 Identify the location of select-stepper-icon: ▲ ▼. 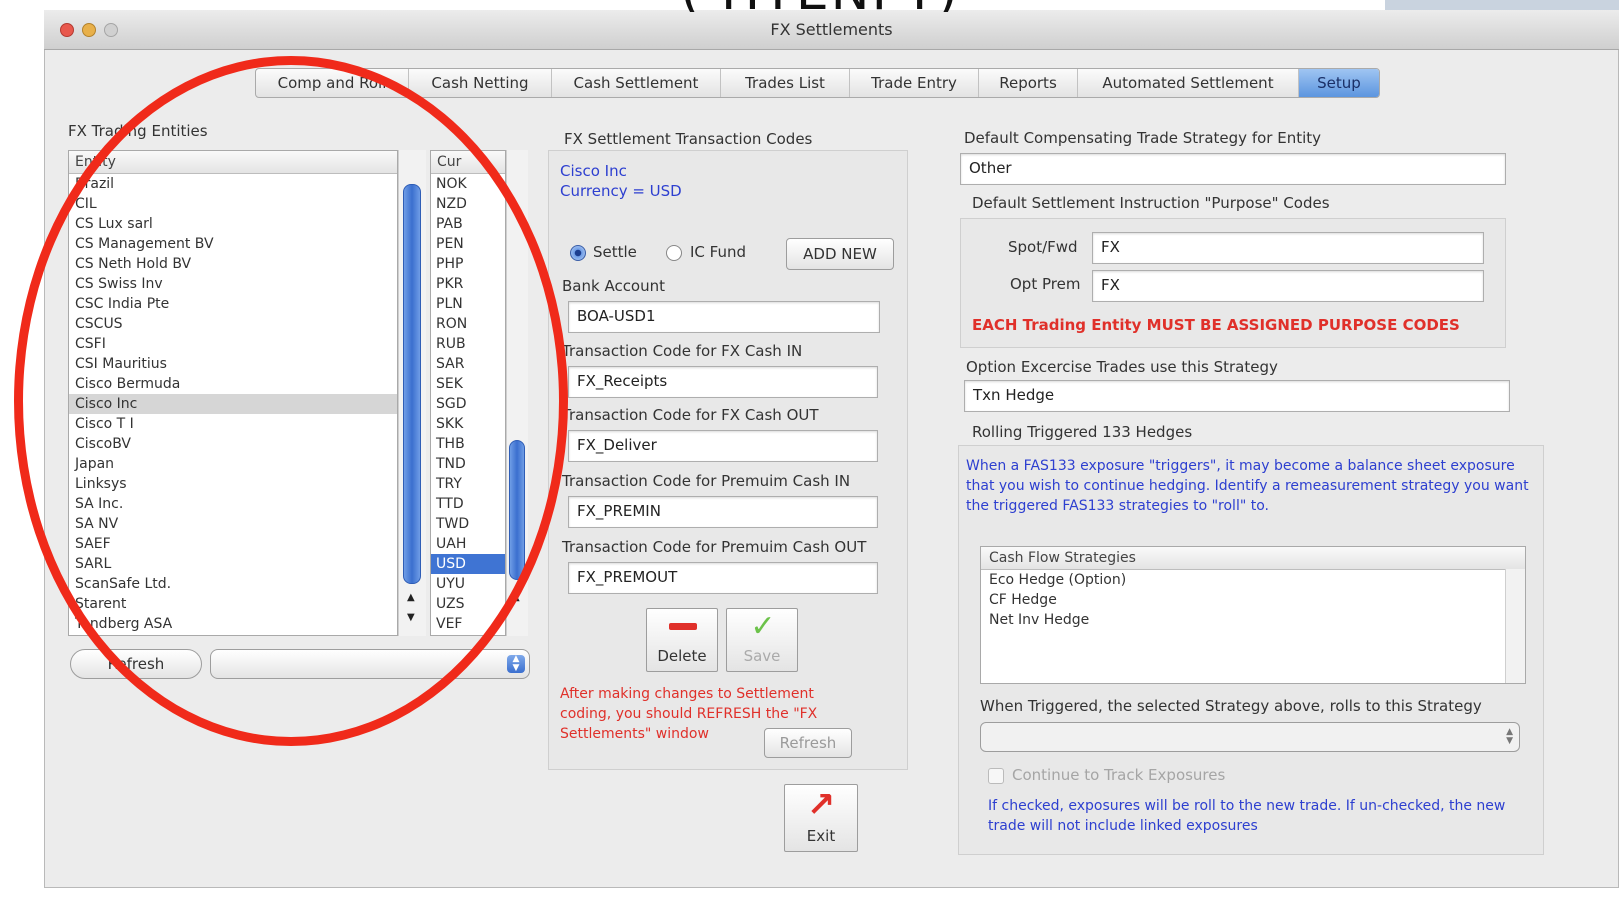
(516, 664).